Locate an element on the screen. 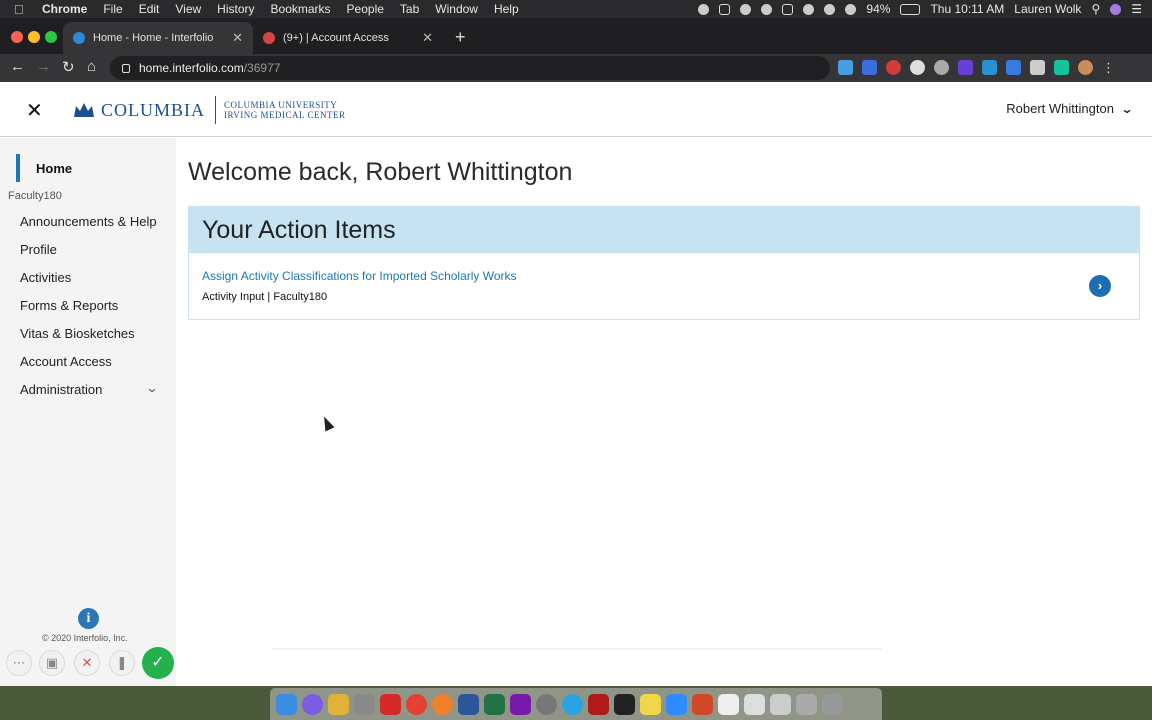 The height and width of the screenshot is (720, 1152). menu-people: People is located at coordinates (365, 9).